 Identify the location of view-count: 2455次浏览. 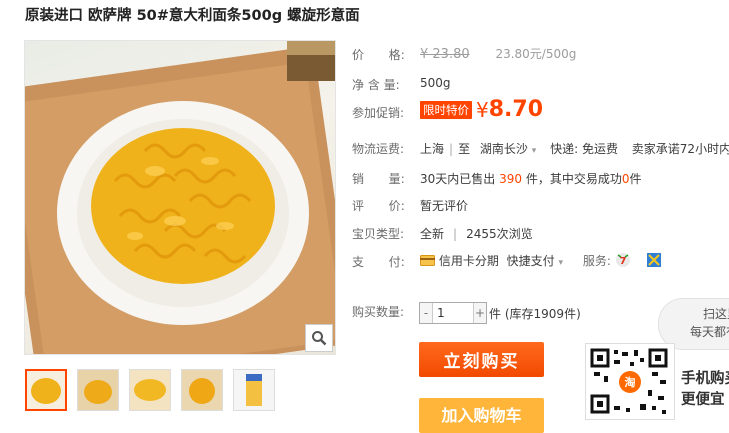
(499, 234).